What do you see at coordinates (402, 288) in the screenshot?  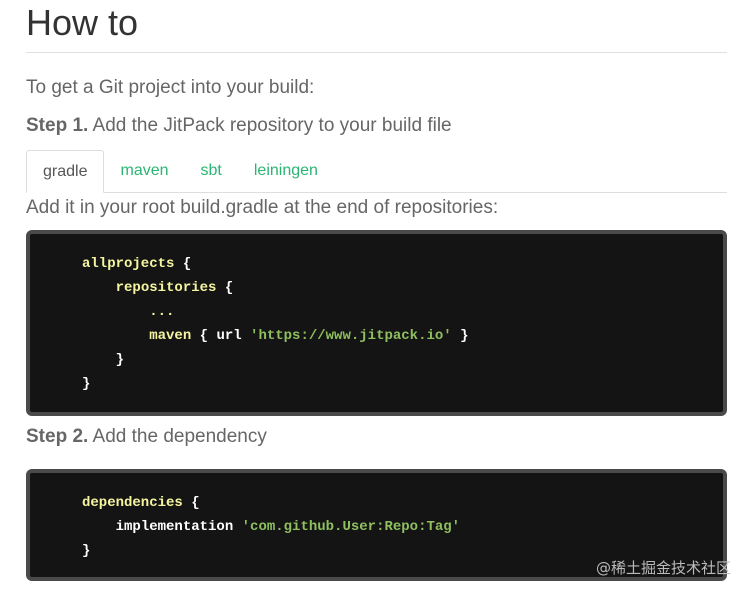 I see `code-line: repositories {` at bounding box center [402, 288].